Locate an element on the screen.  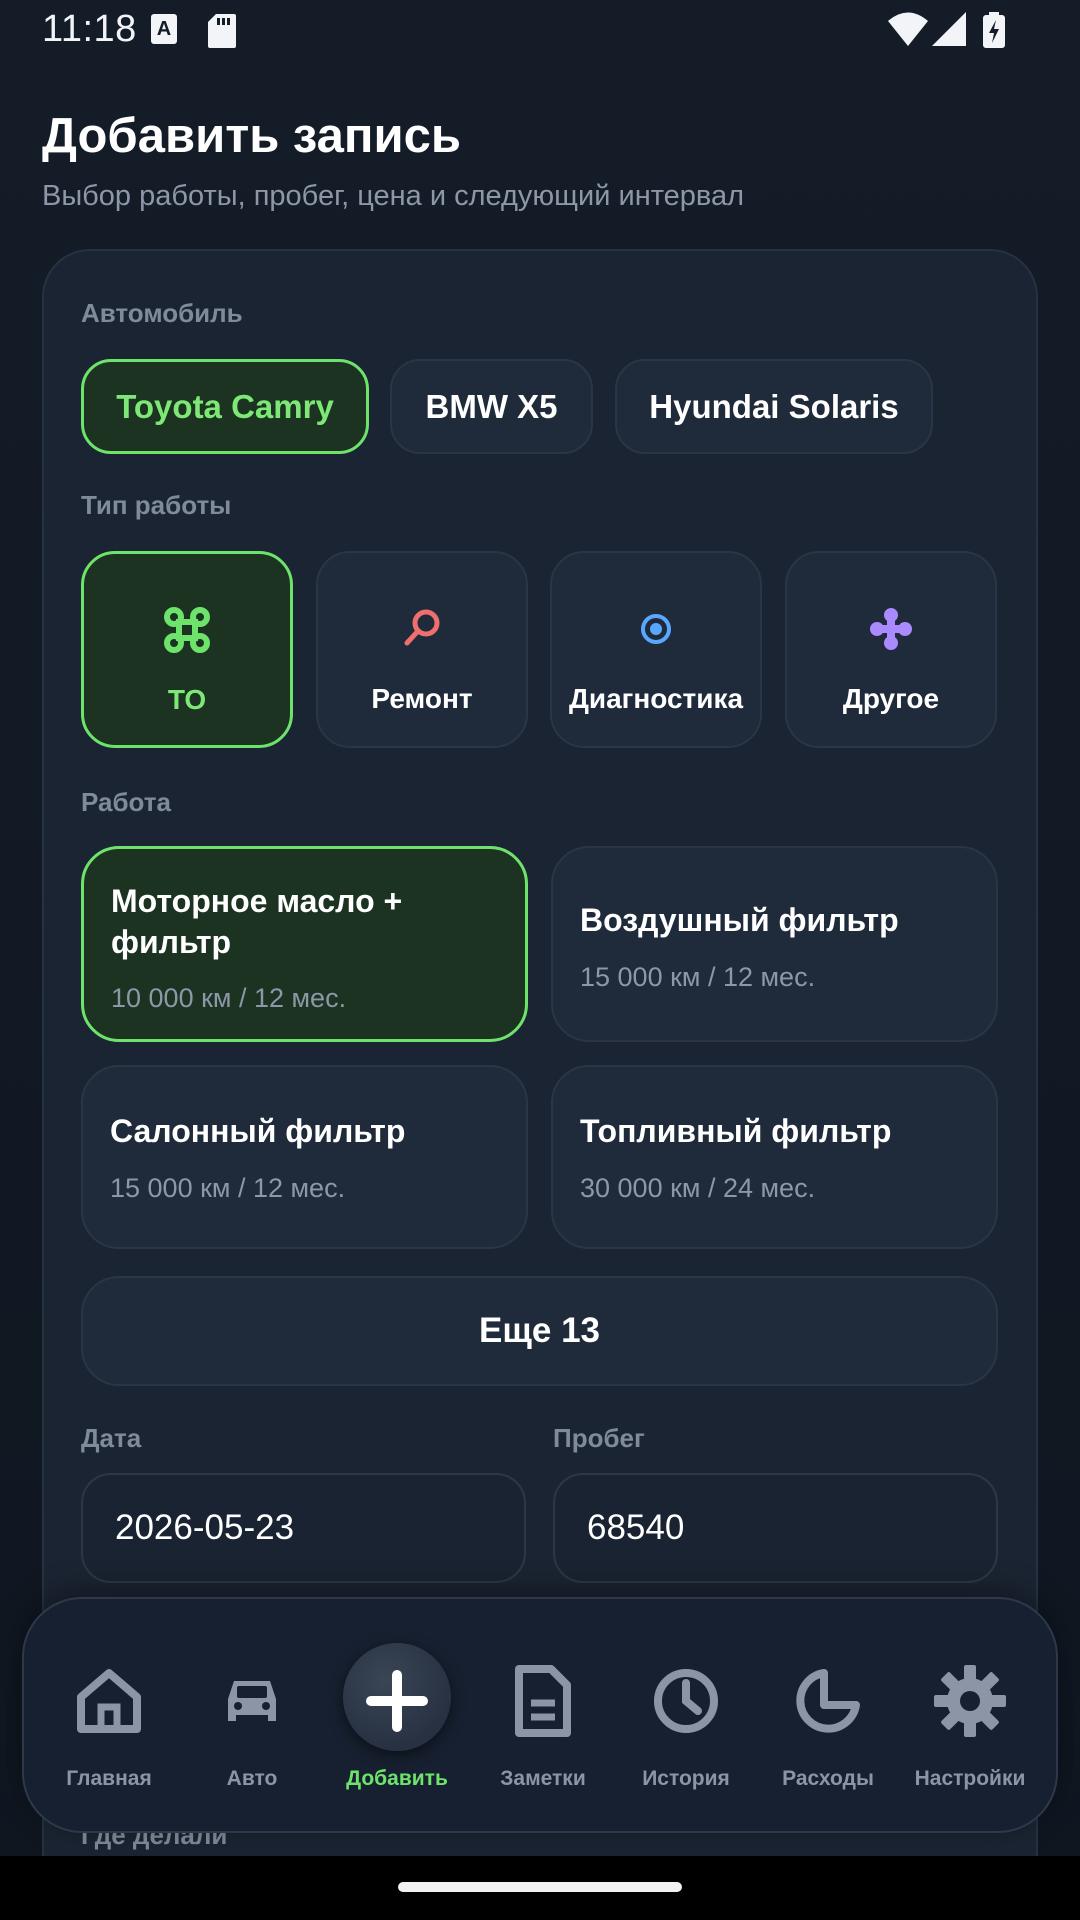
work-item-fuel-filter: Топливный фильтр 30 000 км / 24 мес. is located at coordinates (774, 1157).